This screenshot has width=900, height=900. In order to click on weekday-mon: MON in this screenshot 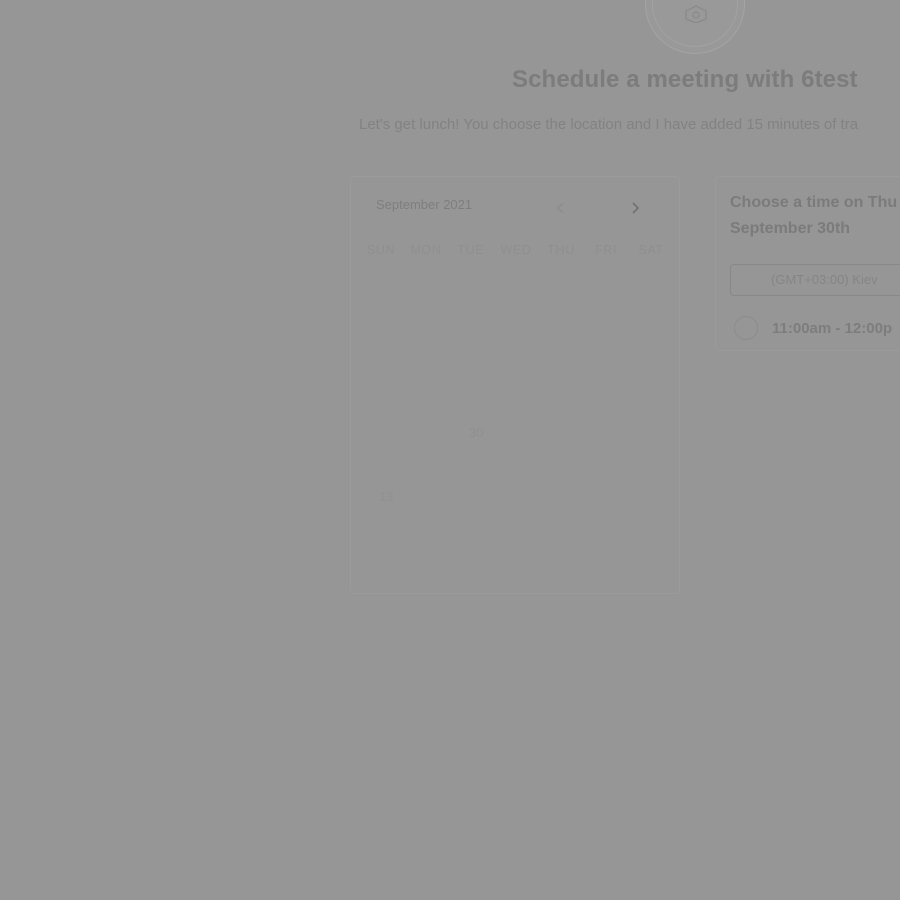, I will do `click(426, 250)`.